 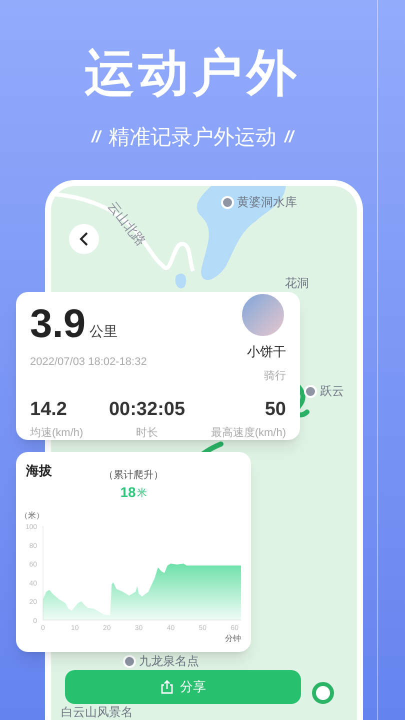 What do you see at coordinates (141, 494) in the screenshot?
I see `climb-unit: 米` at bounding box center [141, 494].